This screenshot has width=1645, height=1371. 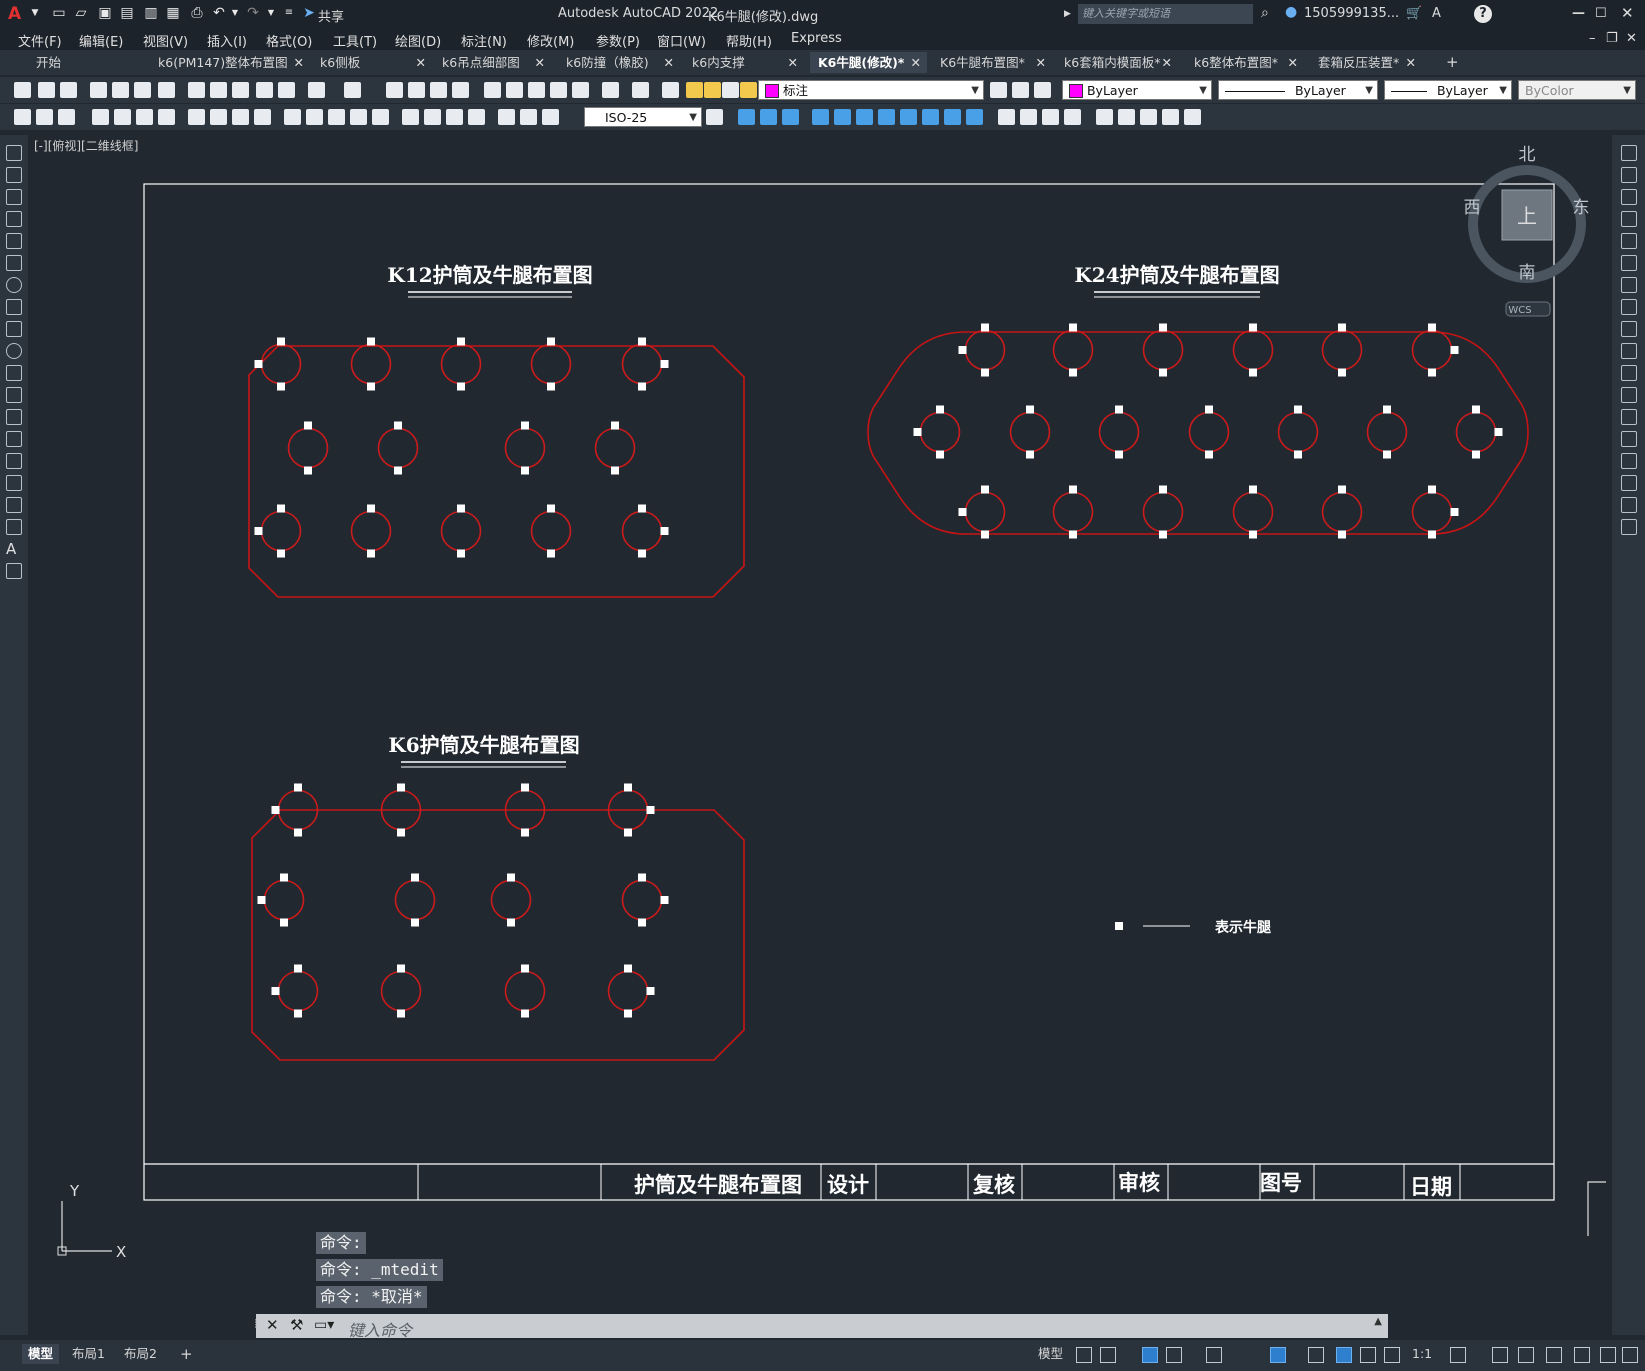 What do you see at coordinates (1448, 90) in the screenshot?
I see `lineweight-dropdown: ByLayer ▼` at bounding box center [1448, 90].